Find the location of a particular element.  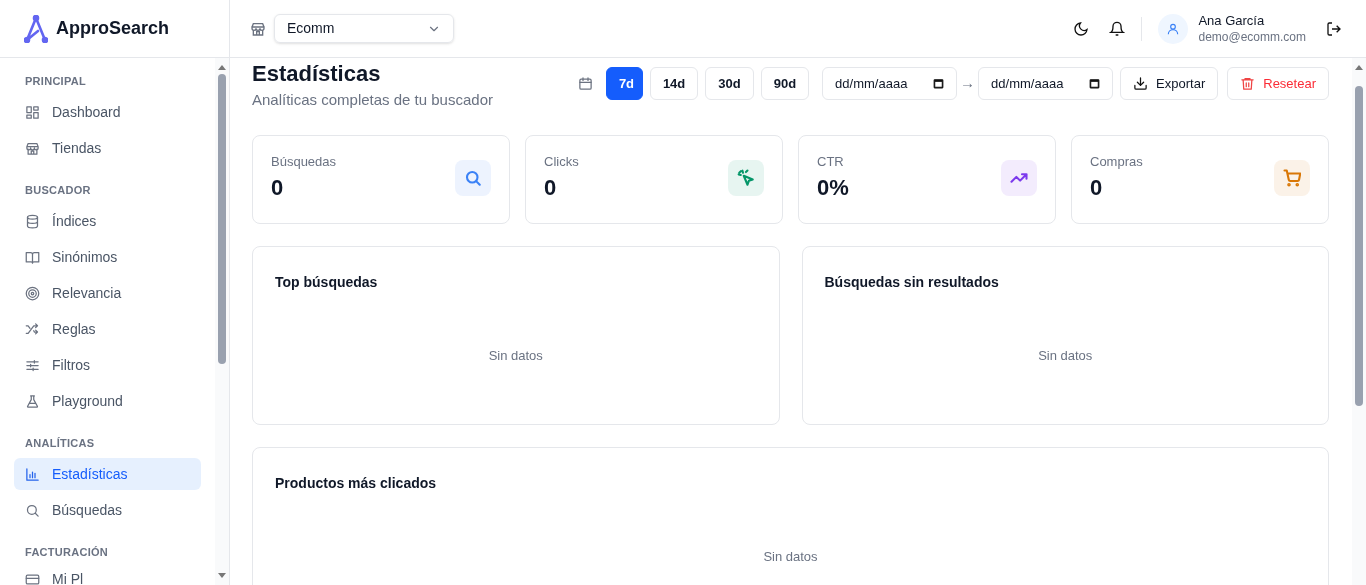

stat-label: CTR is located at coordinates (831, 162).